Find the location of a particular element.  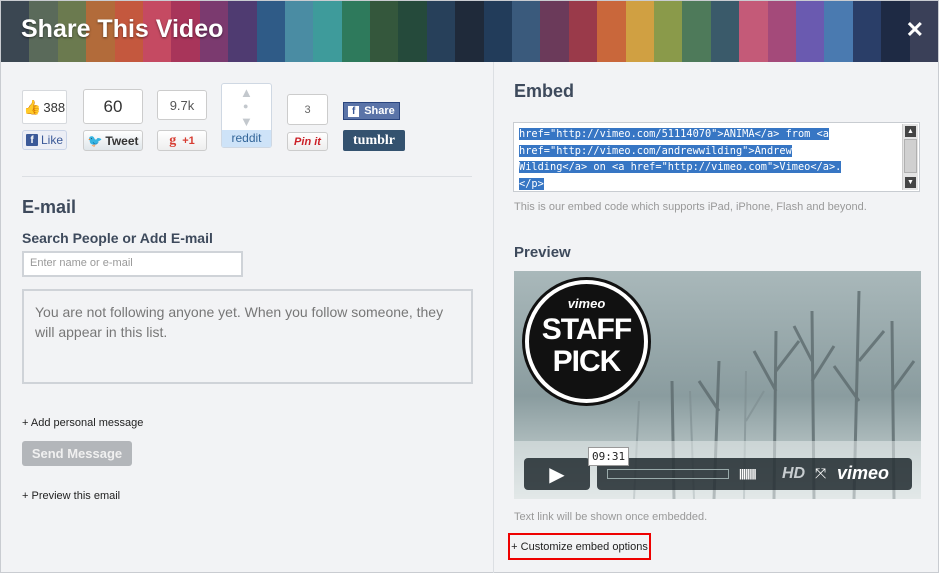

facebook-like-label: Like is located at coordinates (51, 140).